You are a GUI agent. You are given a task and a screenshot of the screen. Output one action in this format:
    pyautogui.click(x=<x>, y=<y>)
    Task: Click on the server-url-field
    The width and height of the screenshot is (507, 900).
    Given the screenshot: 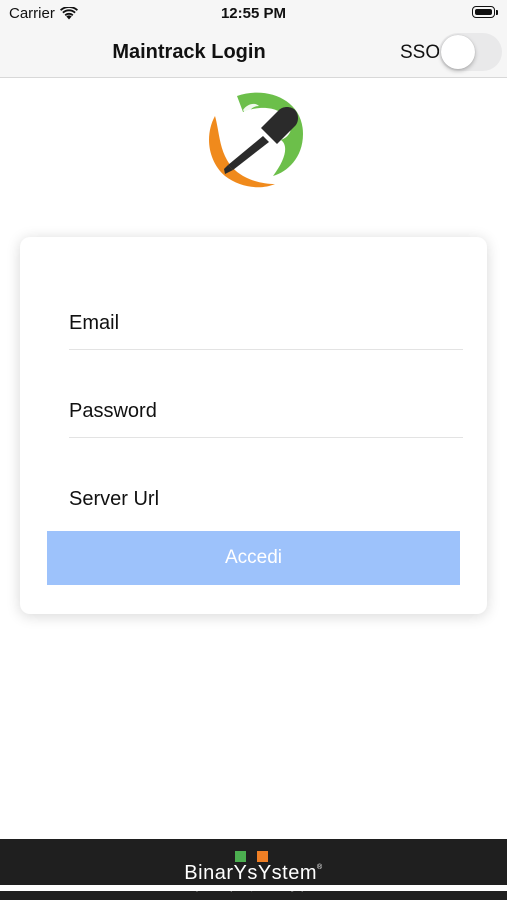 What is the action you would take?
    pyautogui.click(x=266, y=499)
    